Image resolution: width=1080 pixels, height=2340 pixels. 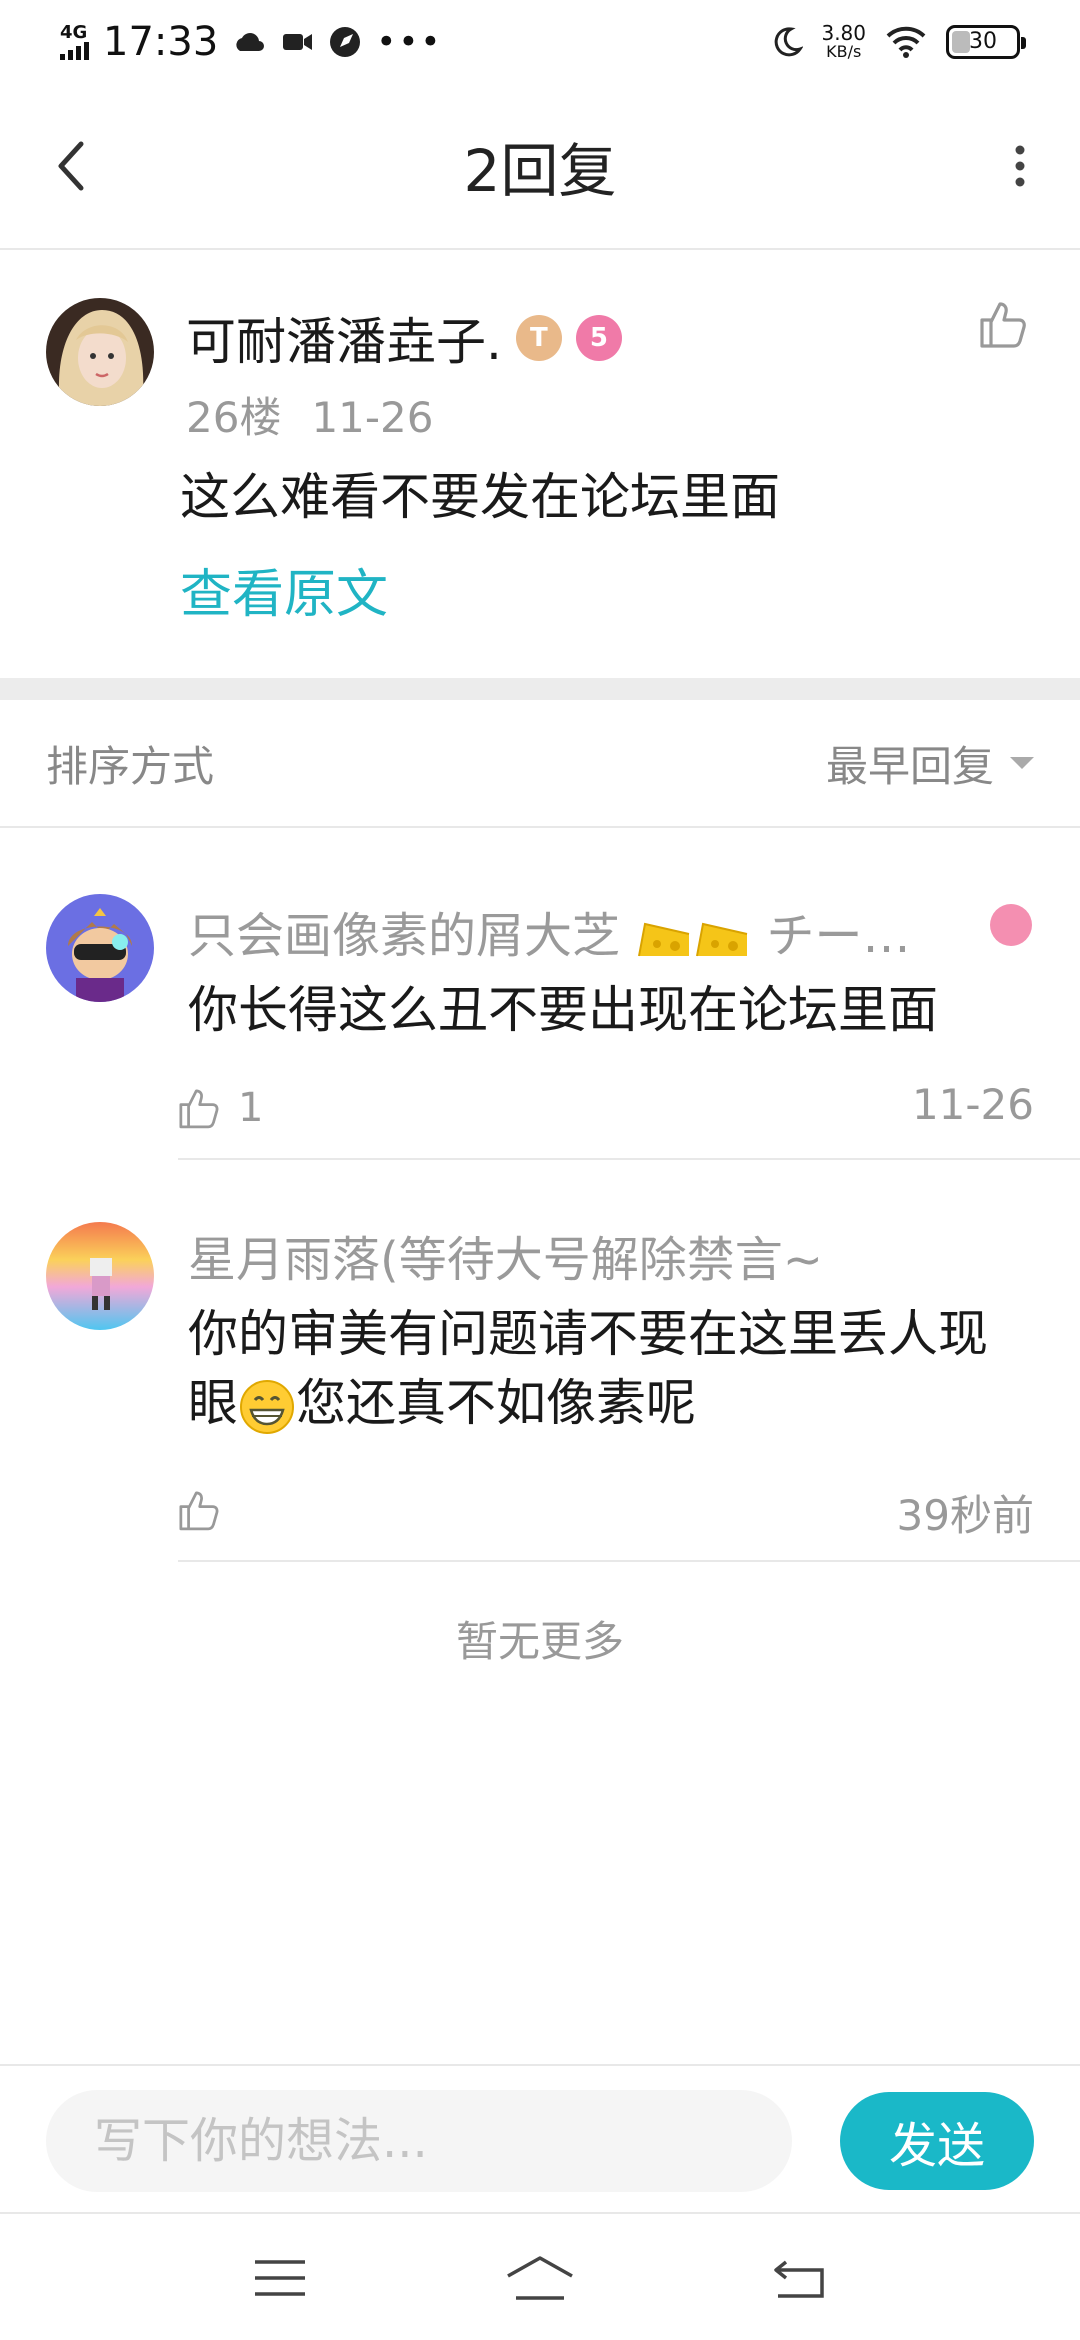 I want to click on menu-icon, so click(x=280, y=2278).